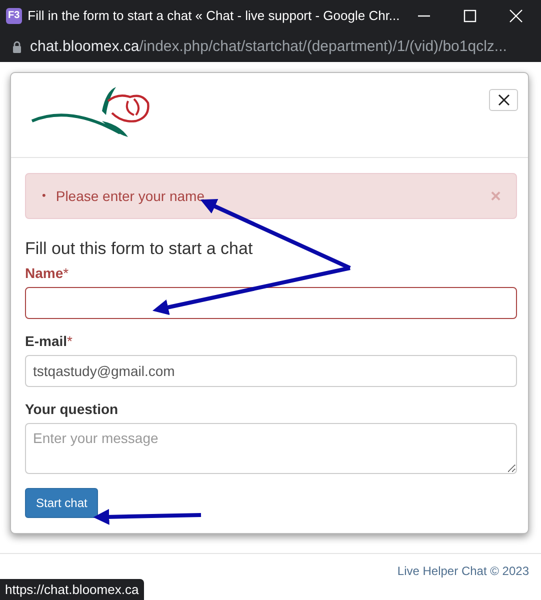  I want to click on input-field, so click(271, 303).